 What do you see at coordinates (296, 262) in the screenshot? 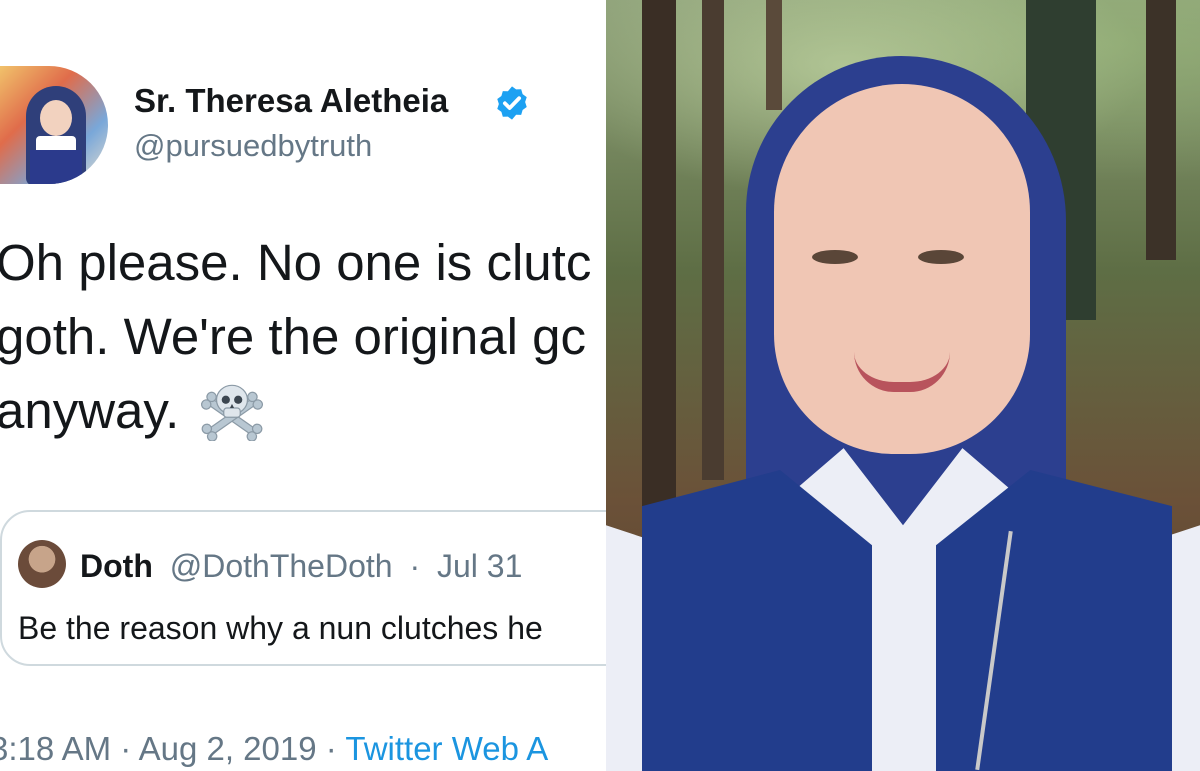
I see `tweet-text-line: Oh please. No one is clutc` at bounding box center [296, 262].